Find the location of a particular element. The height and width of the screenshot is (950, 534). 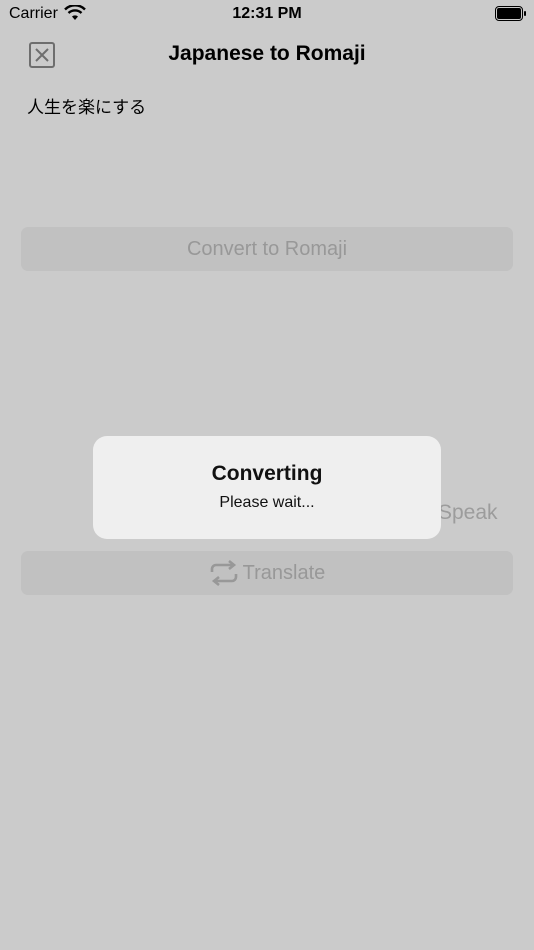

convert-to-romaji-button: Convert to Romaji is located at coordinates (267, 249).